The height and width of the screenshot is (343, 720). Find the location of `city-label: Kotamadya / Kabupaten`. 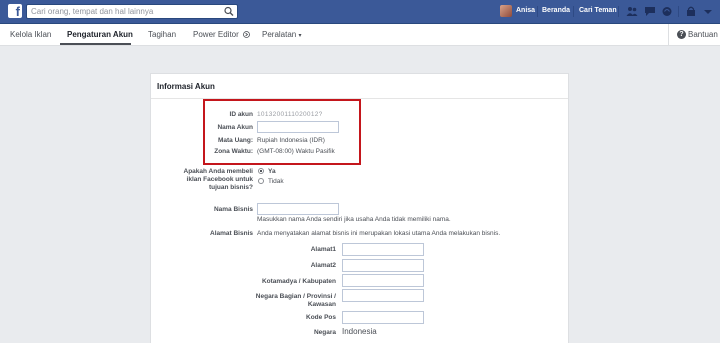

city-label: Kotamadya / Kabupaten is located at coordinates (298, 281).